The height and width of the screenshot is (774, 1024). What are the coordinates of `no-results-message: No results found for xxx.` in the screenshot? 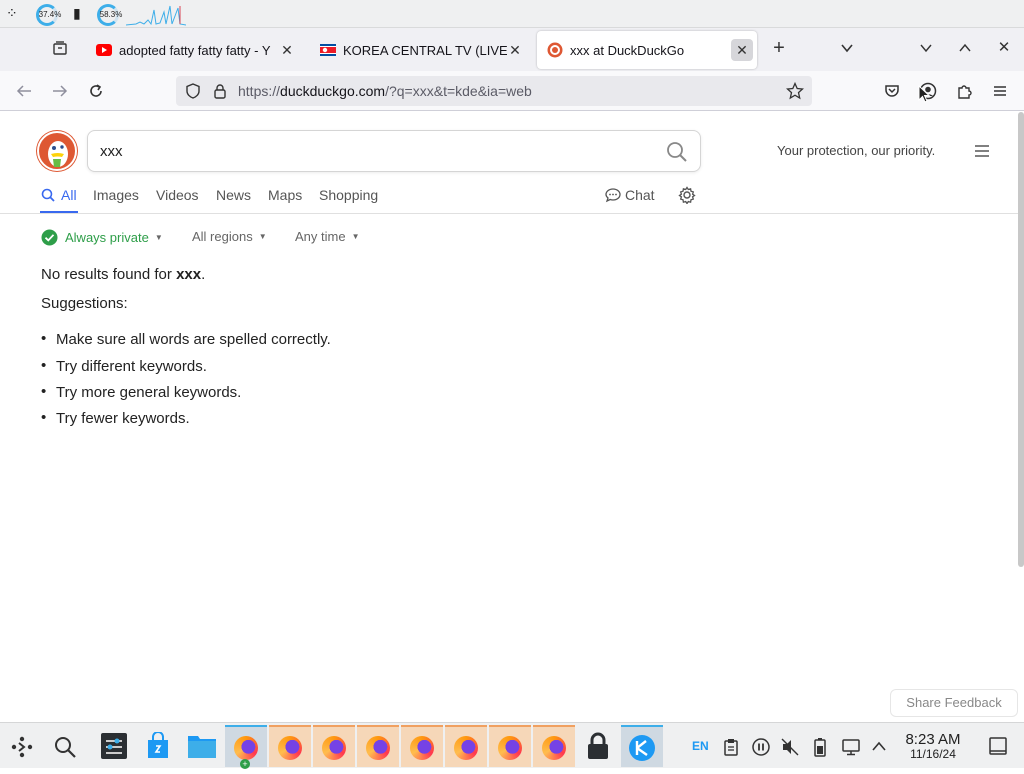 It's located at (123, 274).